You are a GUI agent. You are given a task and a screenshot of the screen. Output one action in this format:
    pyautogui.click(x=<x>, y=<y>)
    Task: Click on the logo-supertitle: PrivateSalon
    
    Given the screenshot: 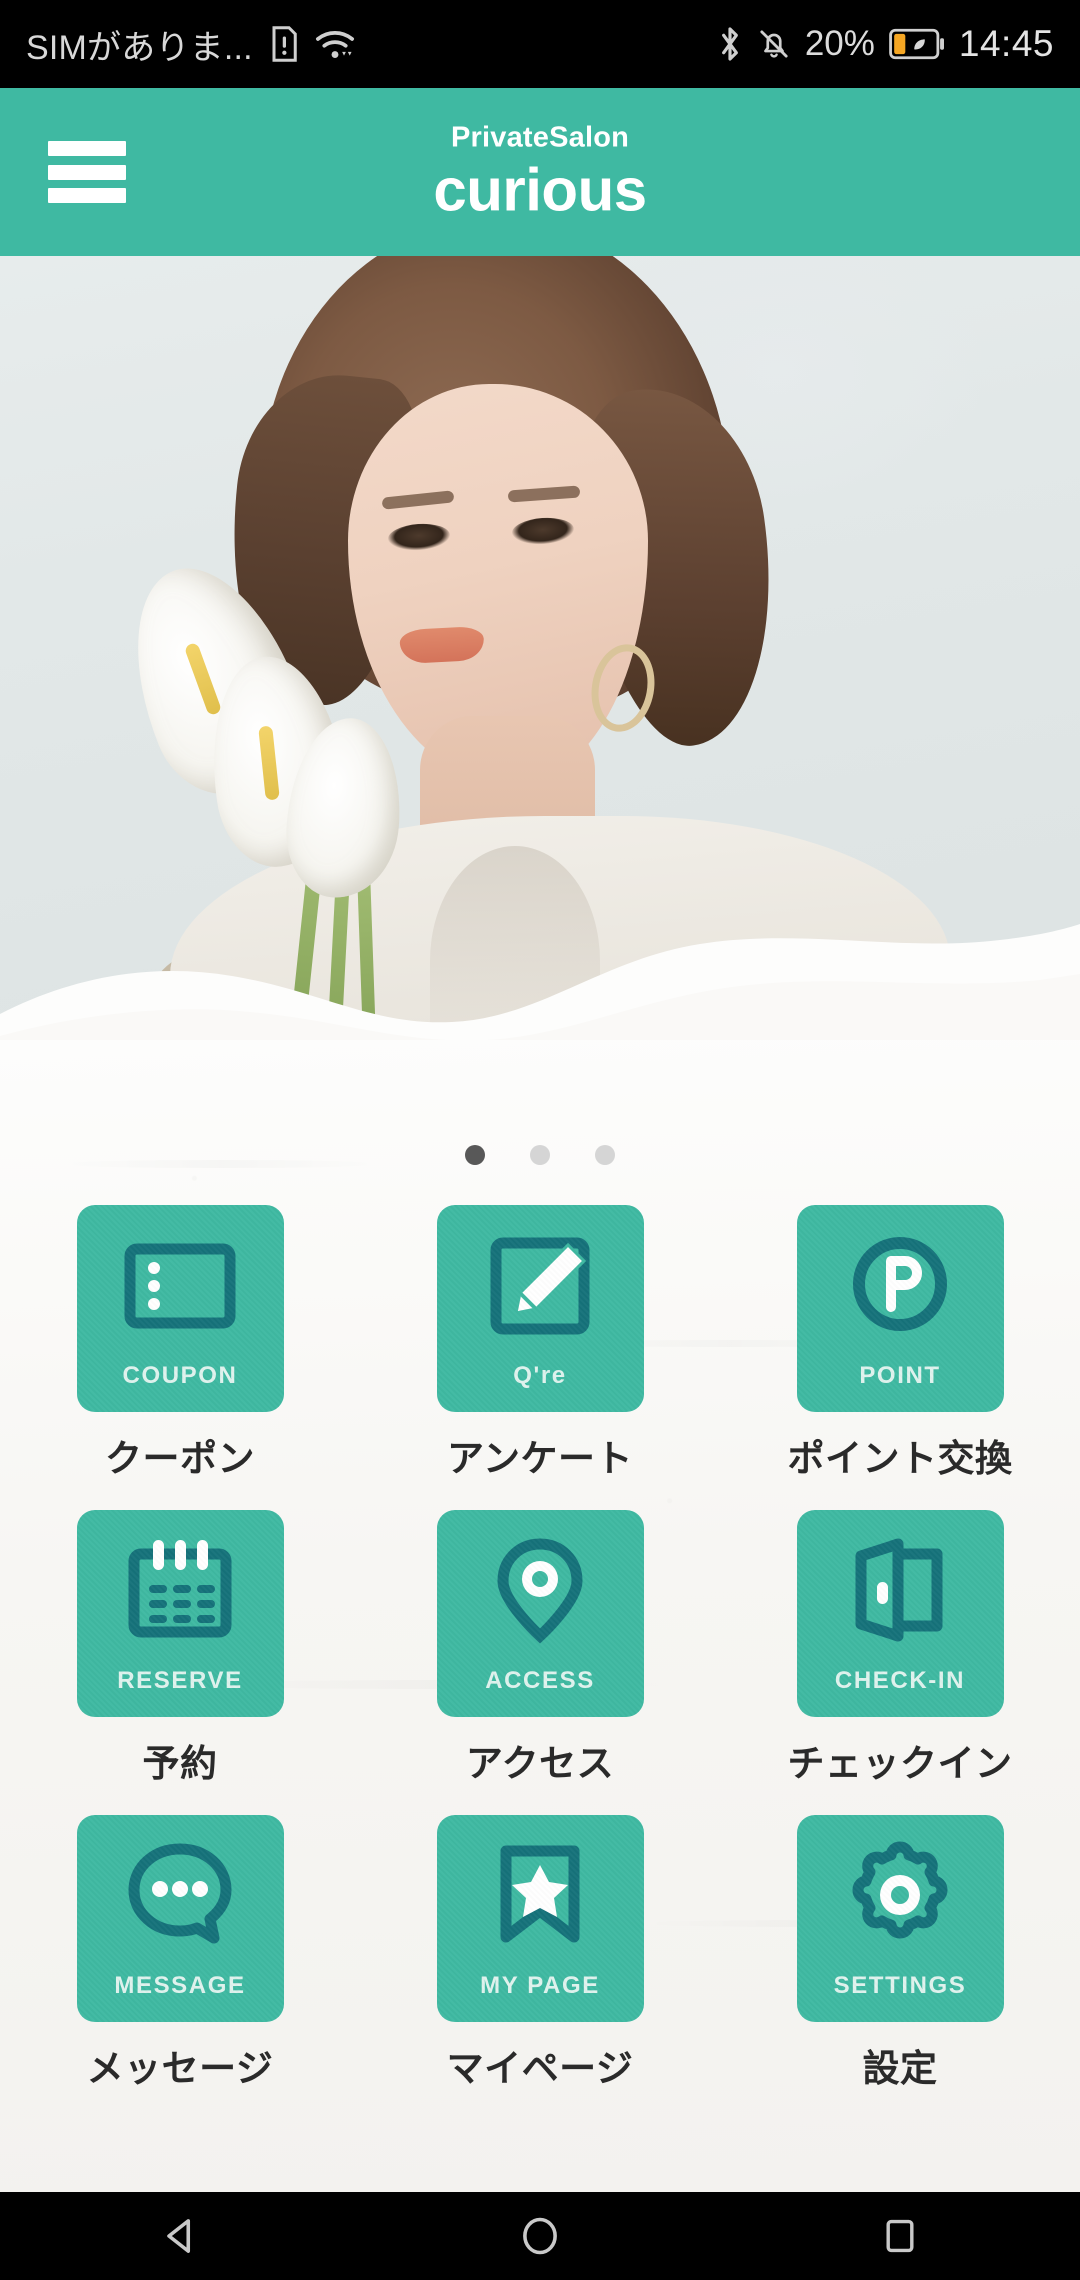 What is the action you would take?
    pyautogui.click(x=540, y=137)
    